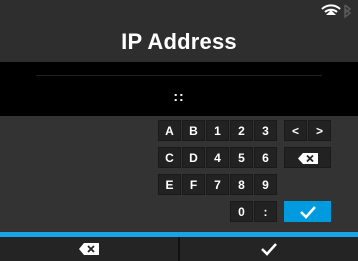 This screenshot has height=261, width=358. I want to click on key-cursor-left: <, so click(295, 130).